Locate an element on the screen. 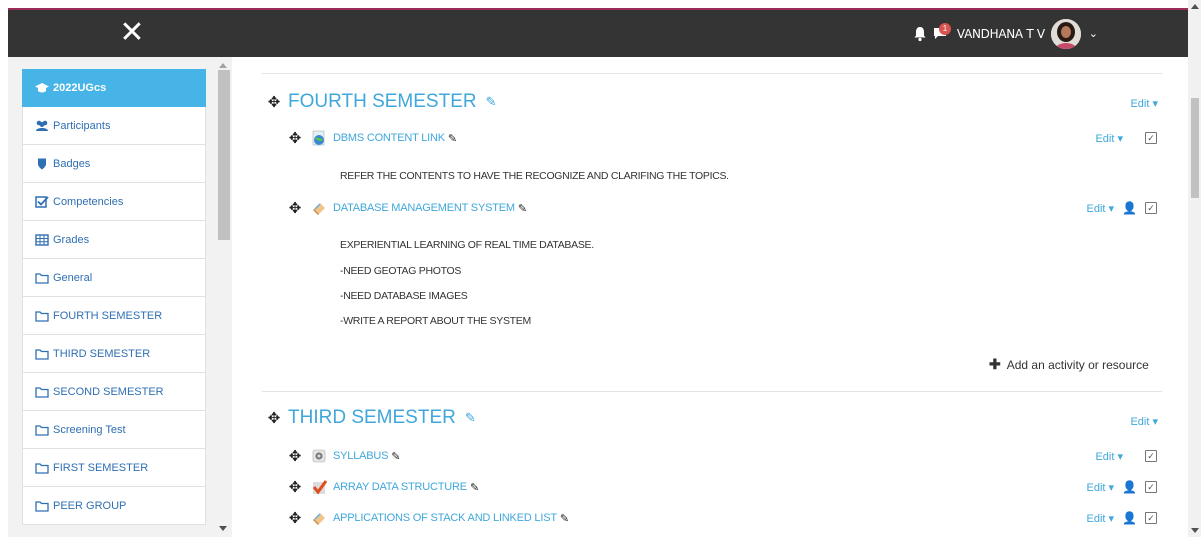  graduation-cap-icon is located at coordinates (42, 88).